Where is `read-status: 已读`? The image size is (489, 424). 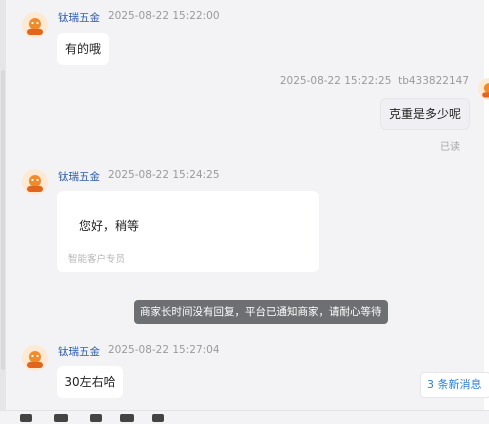 read-status: 已读 is located at coordinates (450, 147).